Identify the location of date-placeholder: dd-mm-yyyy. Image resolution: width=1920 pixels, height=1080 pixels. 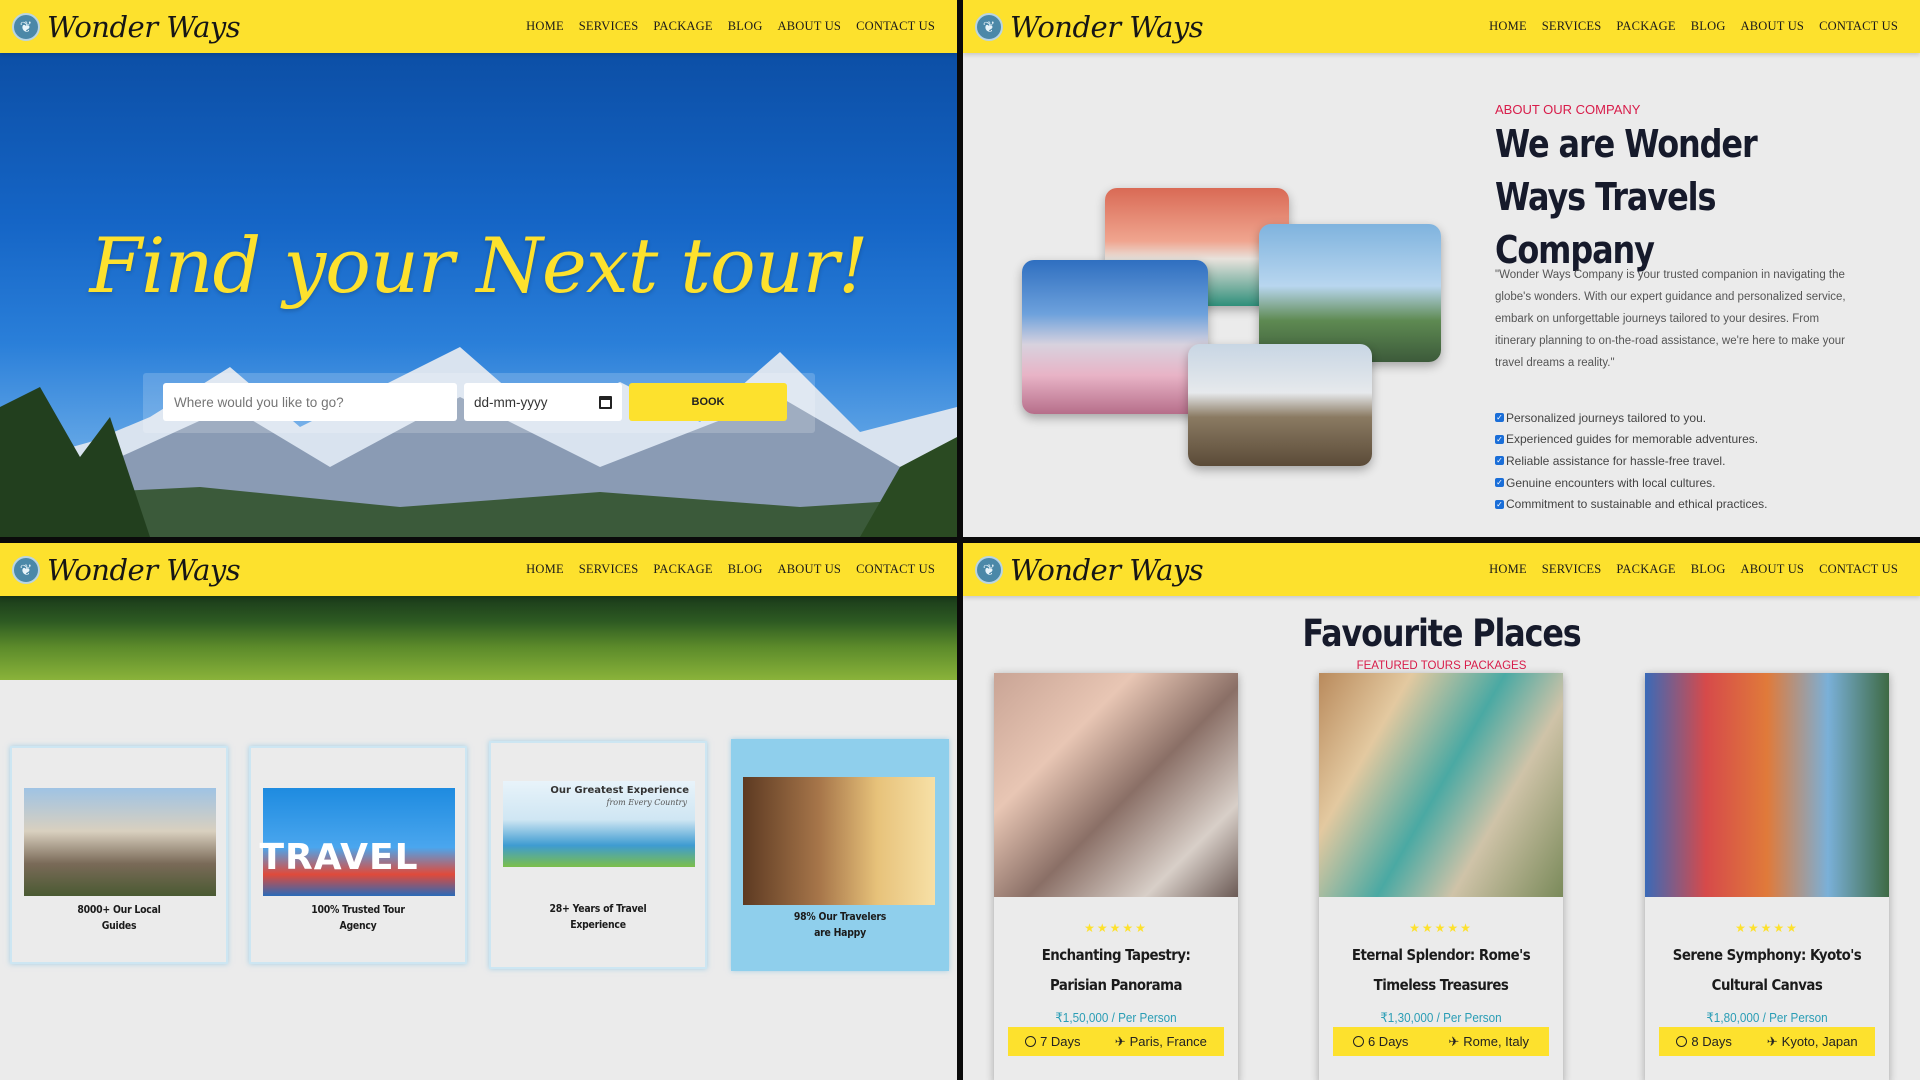
(511, 402).